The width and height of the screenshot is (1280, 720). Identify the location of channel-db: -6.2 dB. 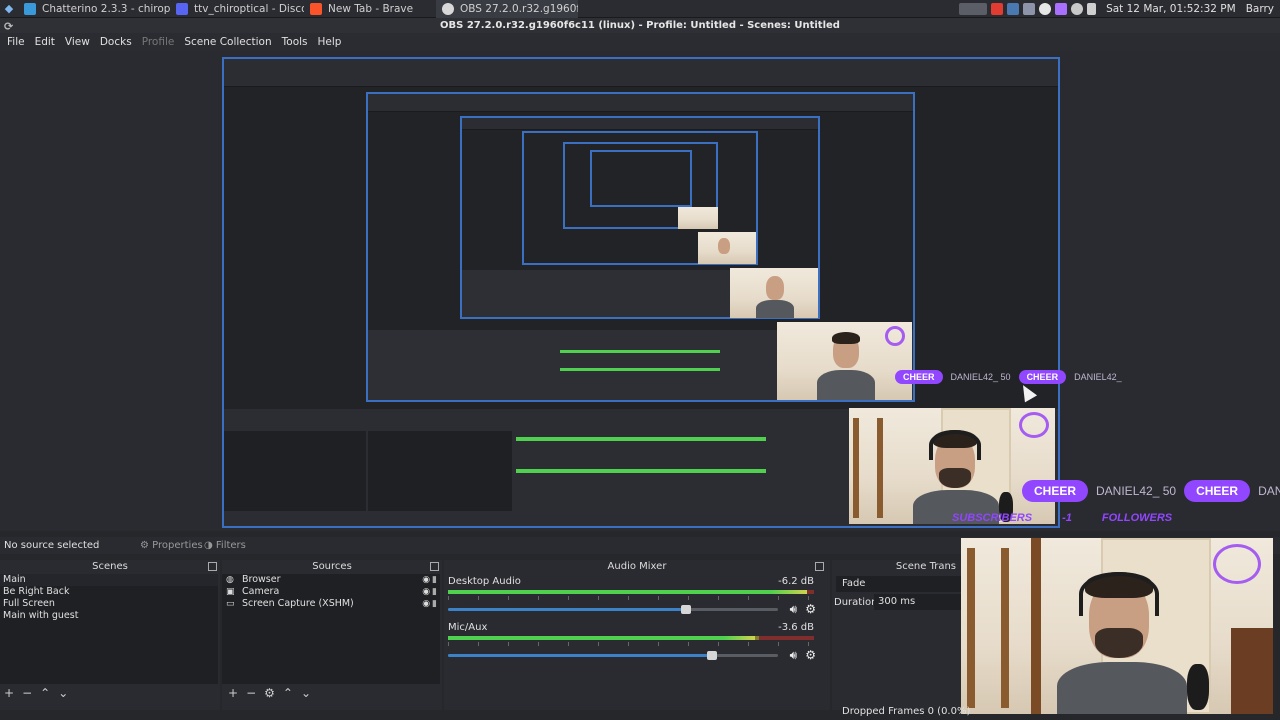
(796, 581).